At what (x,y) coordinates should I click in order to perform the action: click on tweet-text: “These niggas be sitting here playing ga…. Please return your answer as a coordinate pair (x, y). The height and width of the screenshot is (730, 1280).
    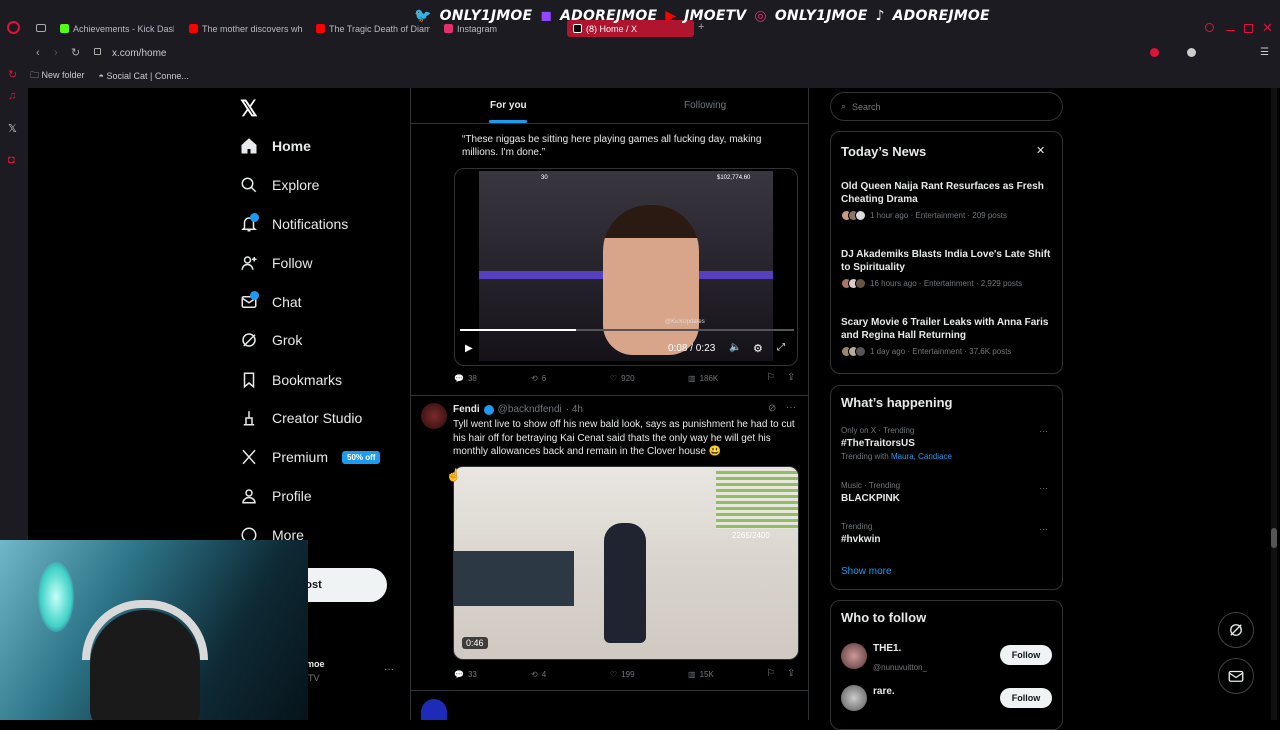
    Looking at the image, I should click on (612, 146).